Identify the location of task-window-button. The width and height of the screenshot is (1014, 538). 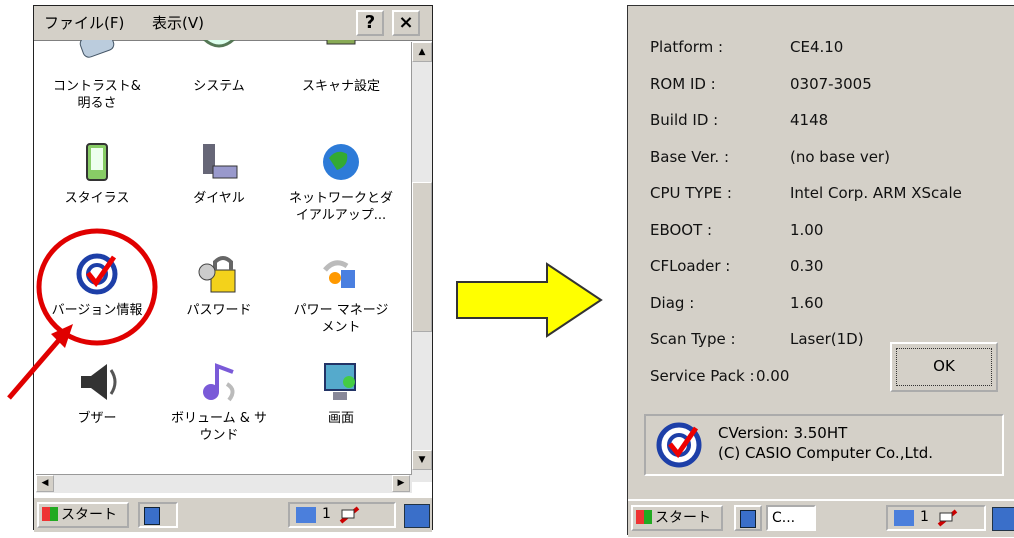
(158, 515).